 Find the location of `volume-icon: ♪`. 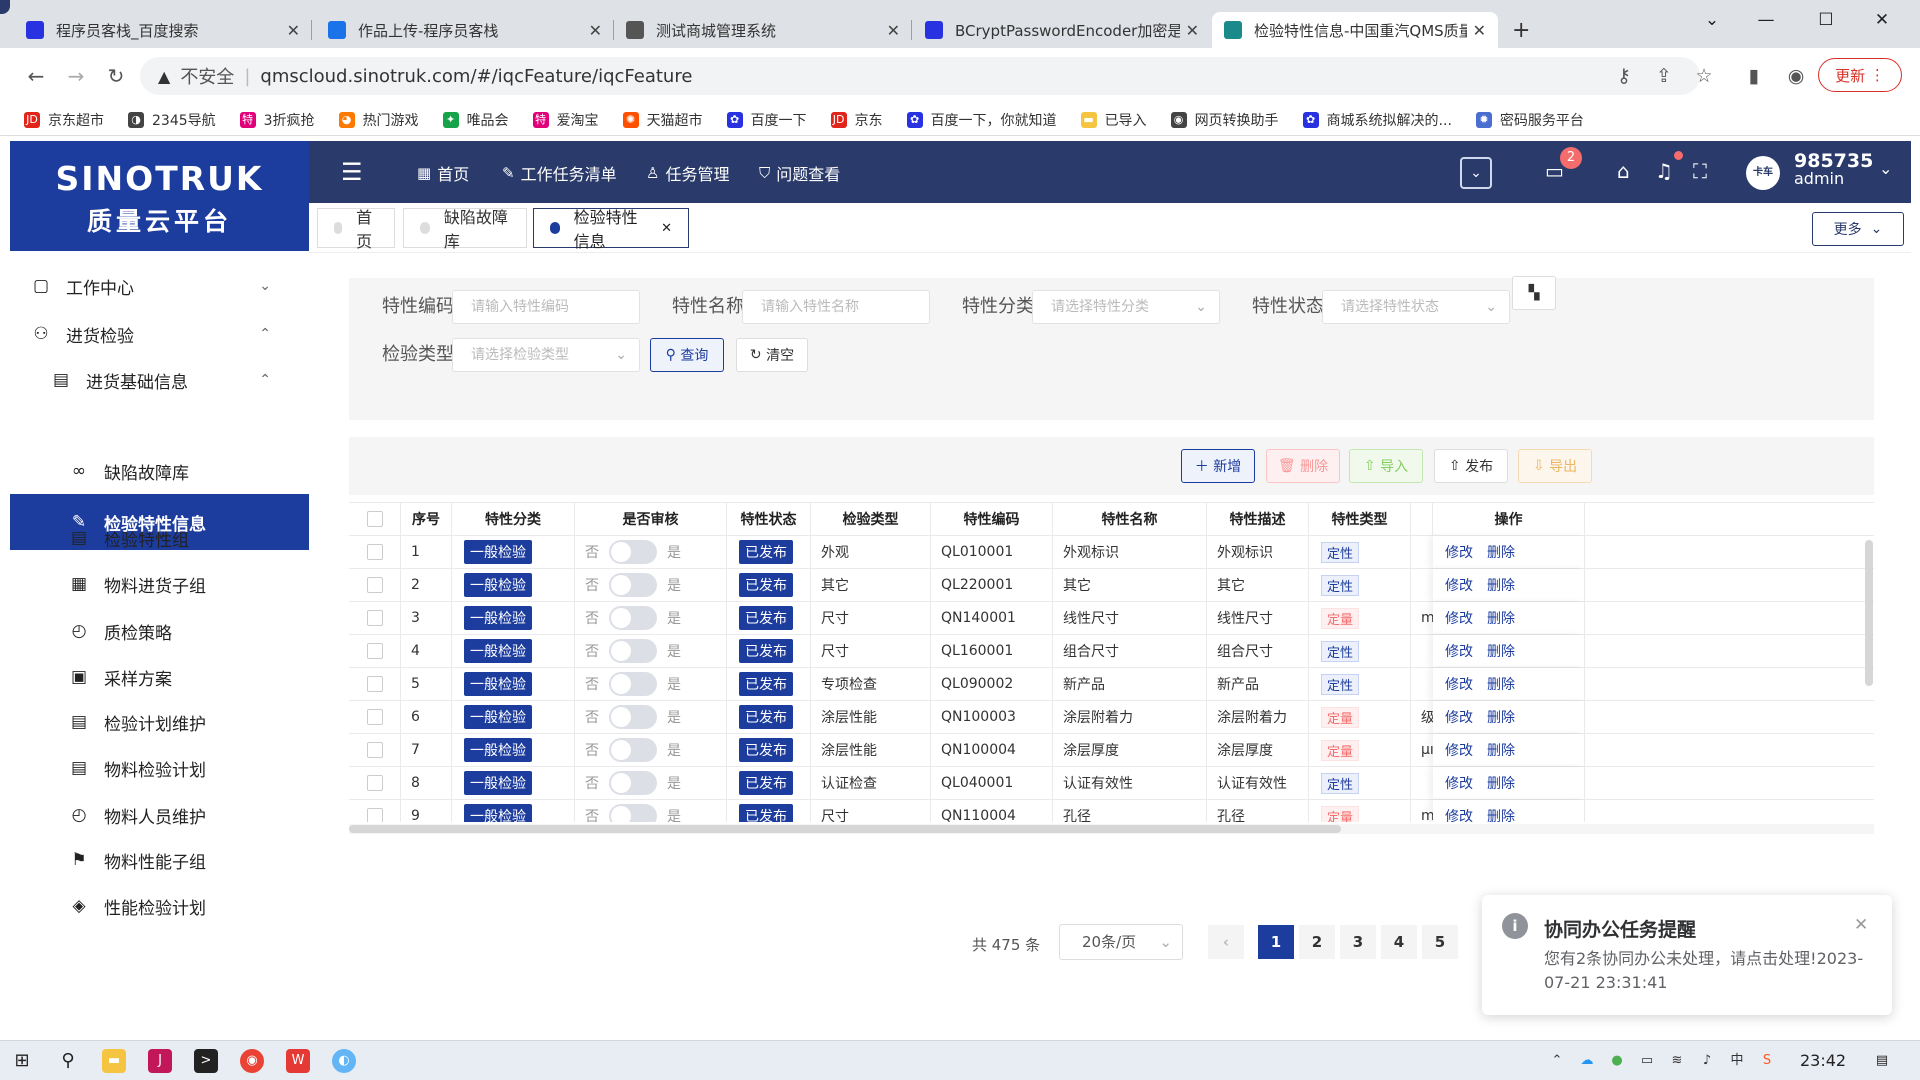

volume-icon: ♪ is located at coordinates (1707, 1061).